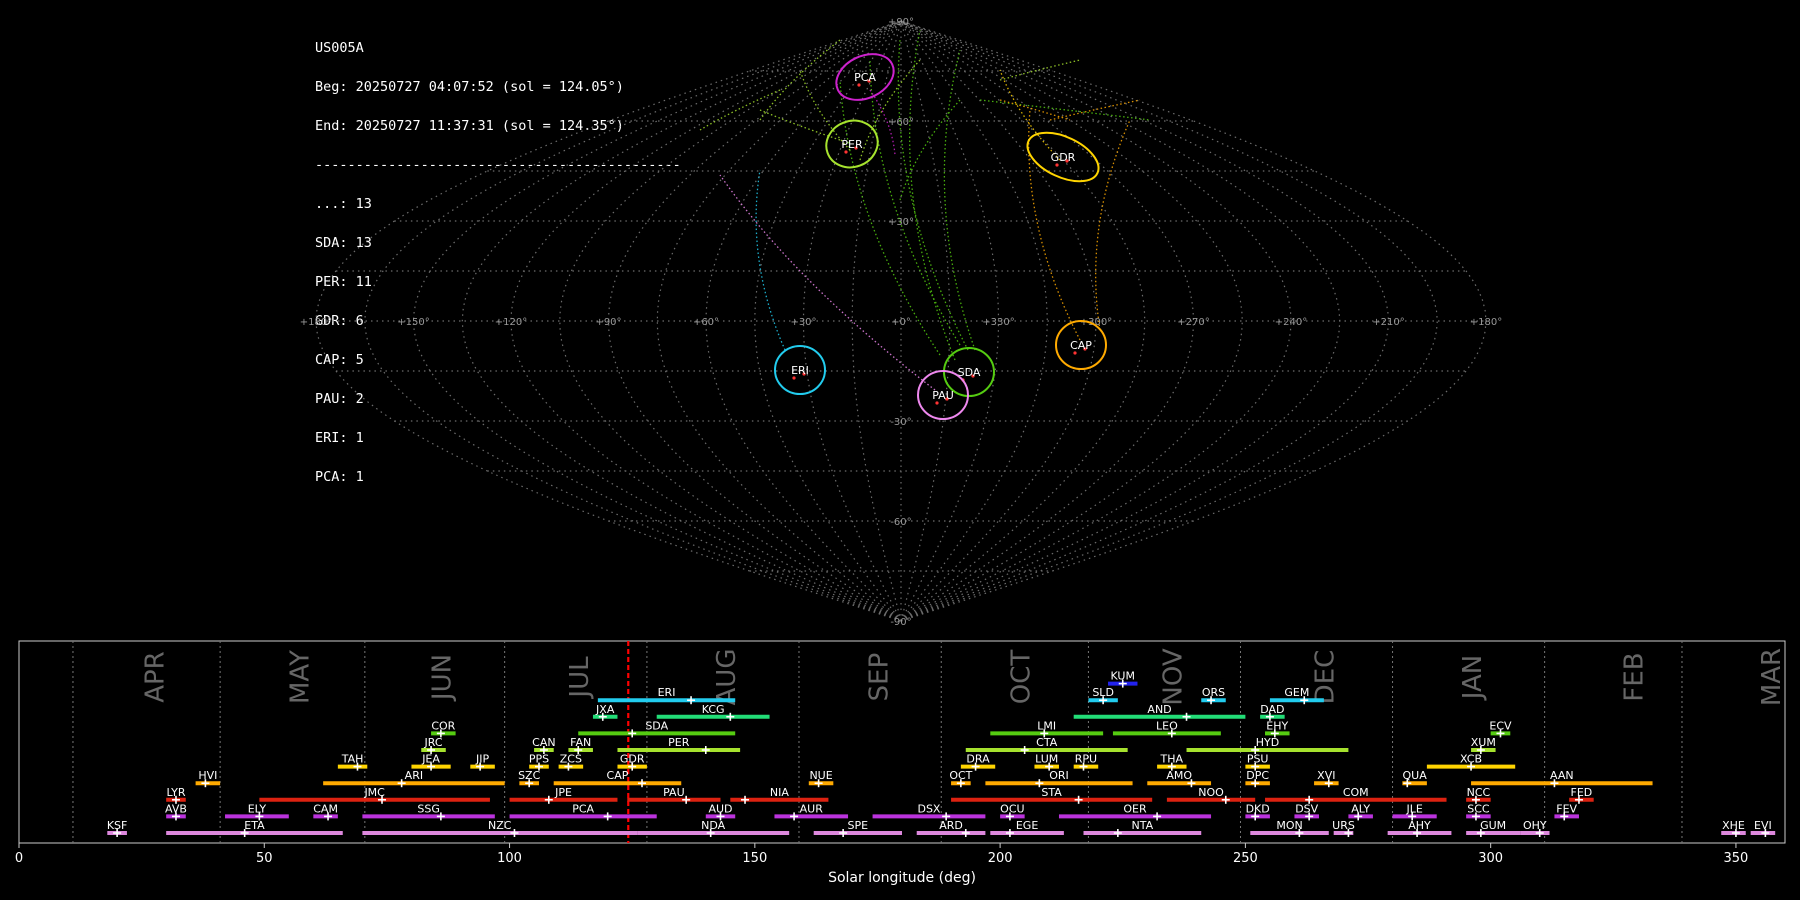 The image size is (1800, 900). I want to click on shower-mon: MON, so click(1289, 828).